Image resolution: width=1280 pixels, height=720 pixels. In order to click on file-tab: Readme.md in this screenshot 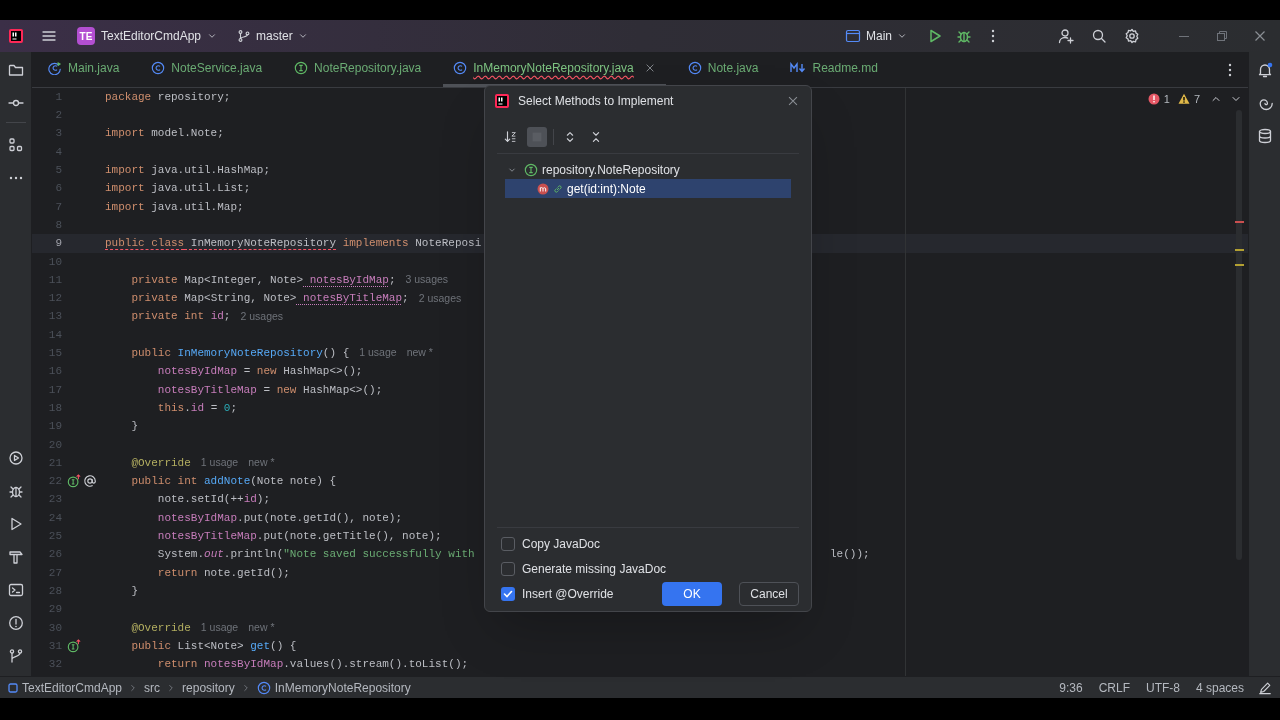, I will do `click(834, 69)`.